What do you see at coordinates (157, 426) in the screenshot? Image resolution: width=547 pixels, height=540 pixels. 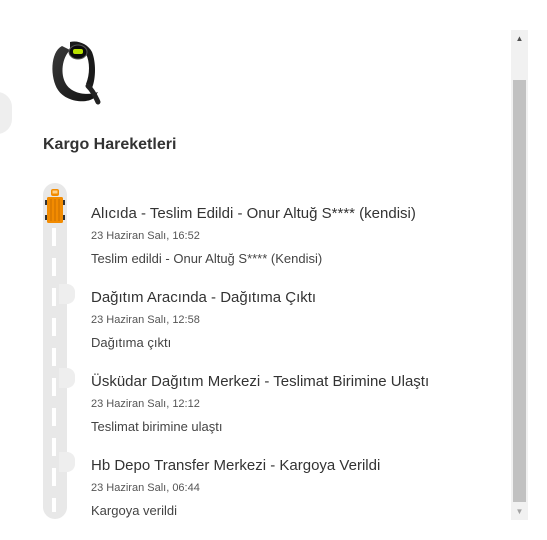 I see `event-description: Teslimat birimine ulaştı` at bounding box center [157, 426].